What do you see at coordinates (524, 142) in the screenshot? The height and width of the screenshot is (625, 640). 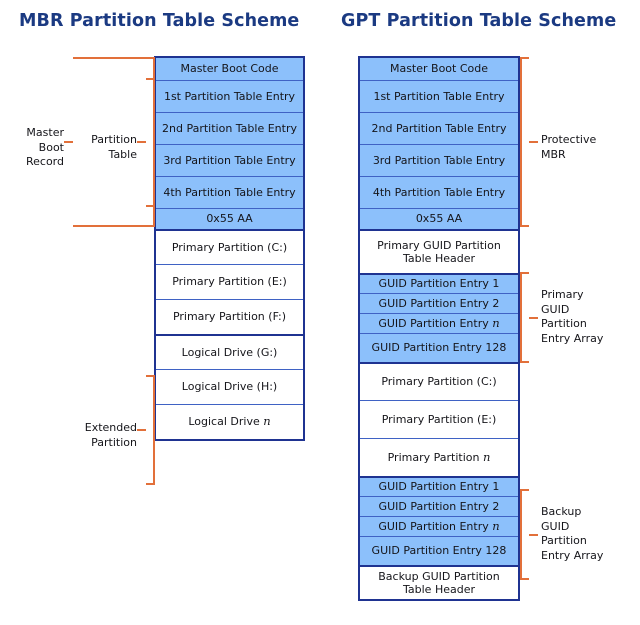 I see `bracket-protective-mbr` at bounding box center [524, 142].